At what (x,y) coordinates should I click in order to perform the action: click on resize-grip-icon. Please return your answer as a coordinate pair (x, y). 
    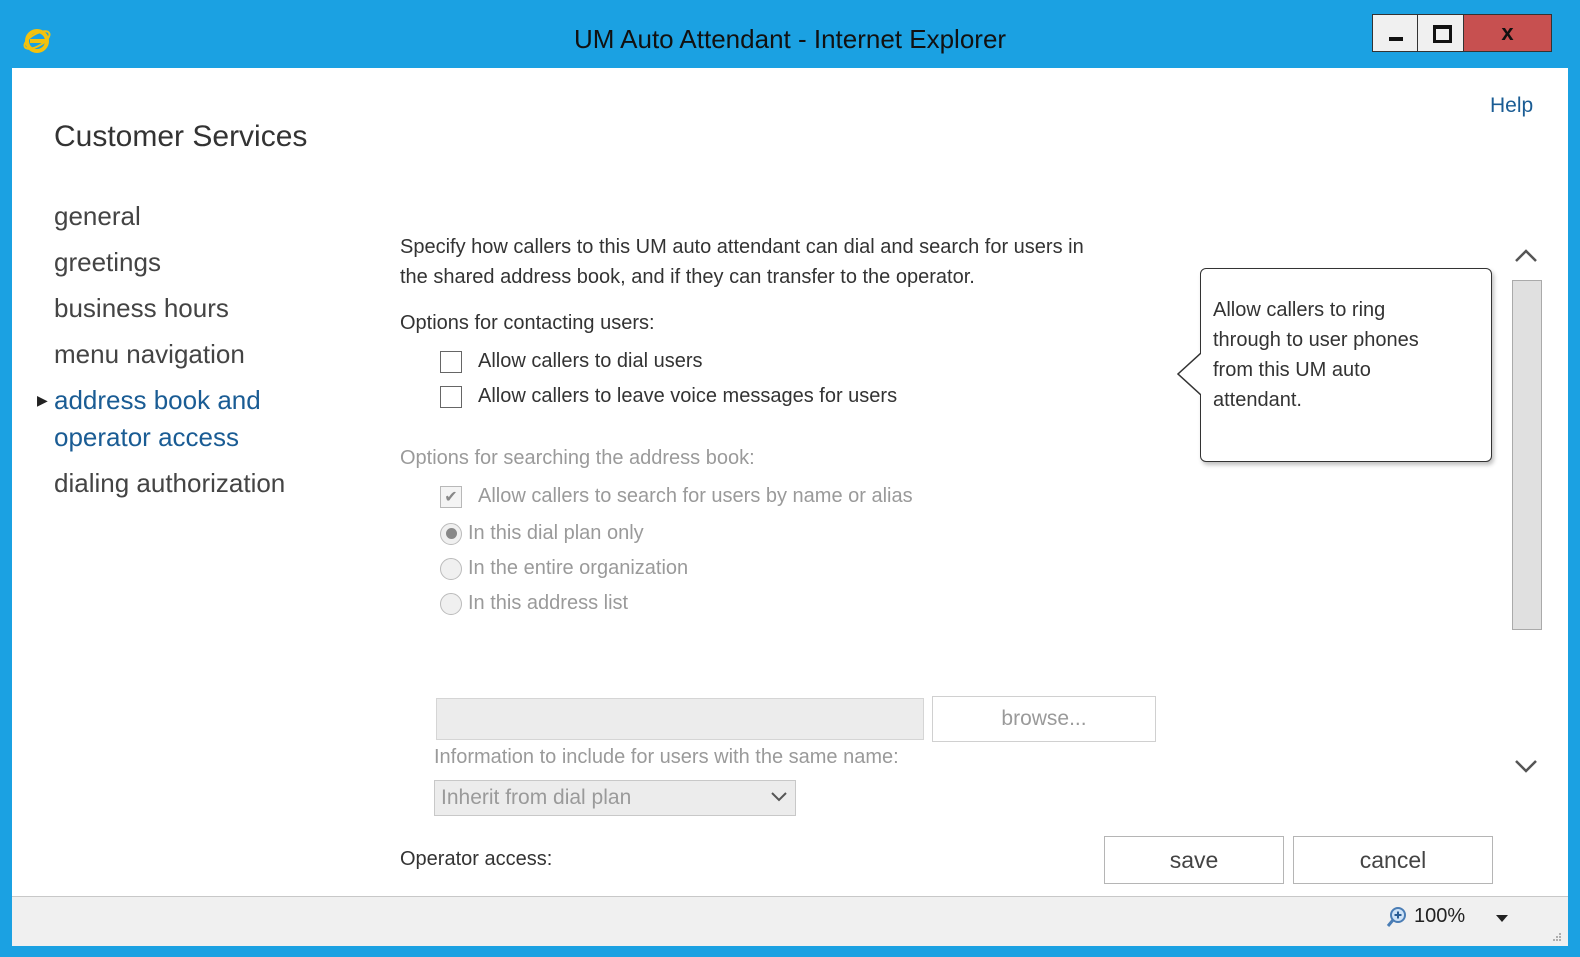
    Looking at the image, I should click on (1557, 937).